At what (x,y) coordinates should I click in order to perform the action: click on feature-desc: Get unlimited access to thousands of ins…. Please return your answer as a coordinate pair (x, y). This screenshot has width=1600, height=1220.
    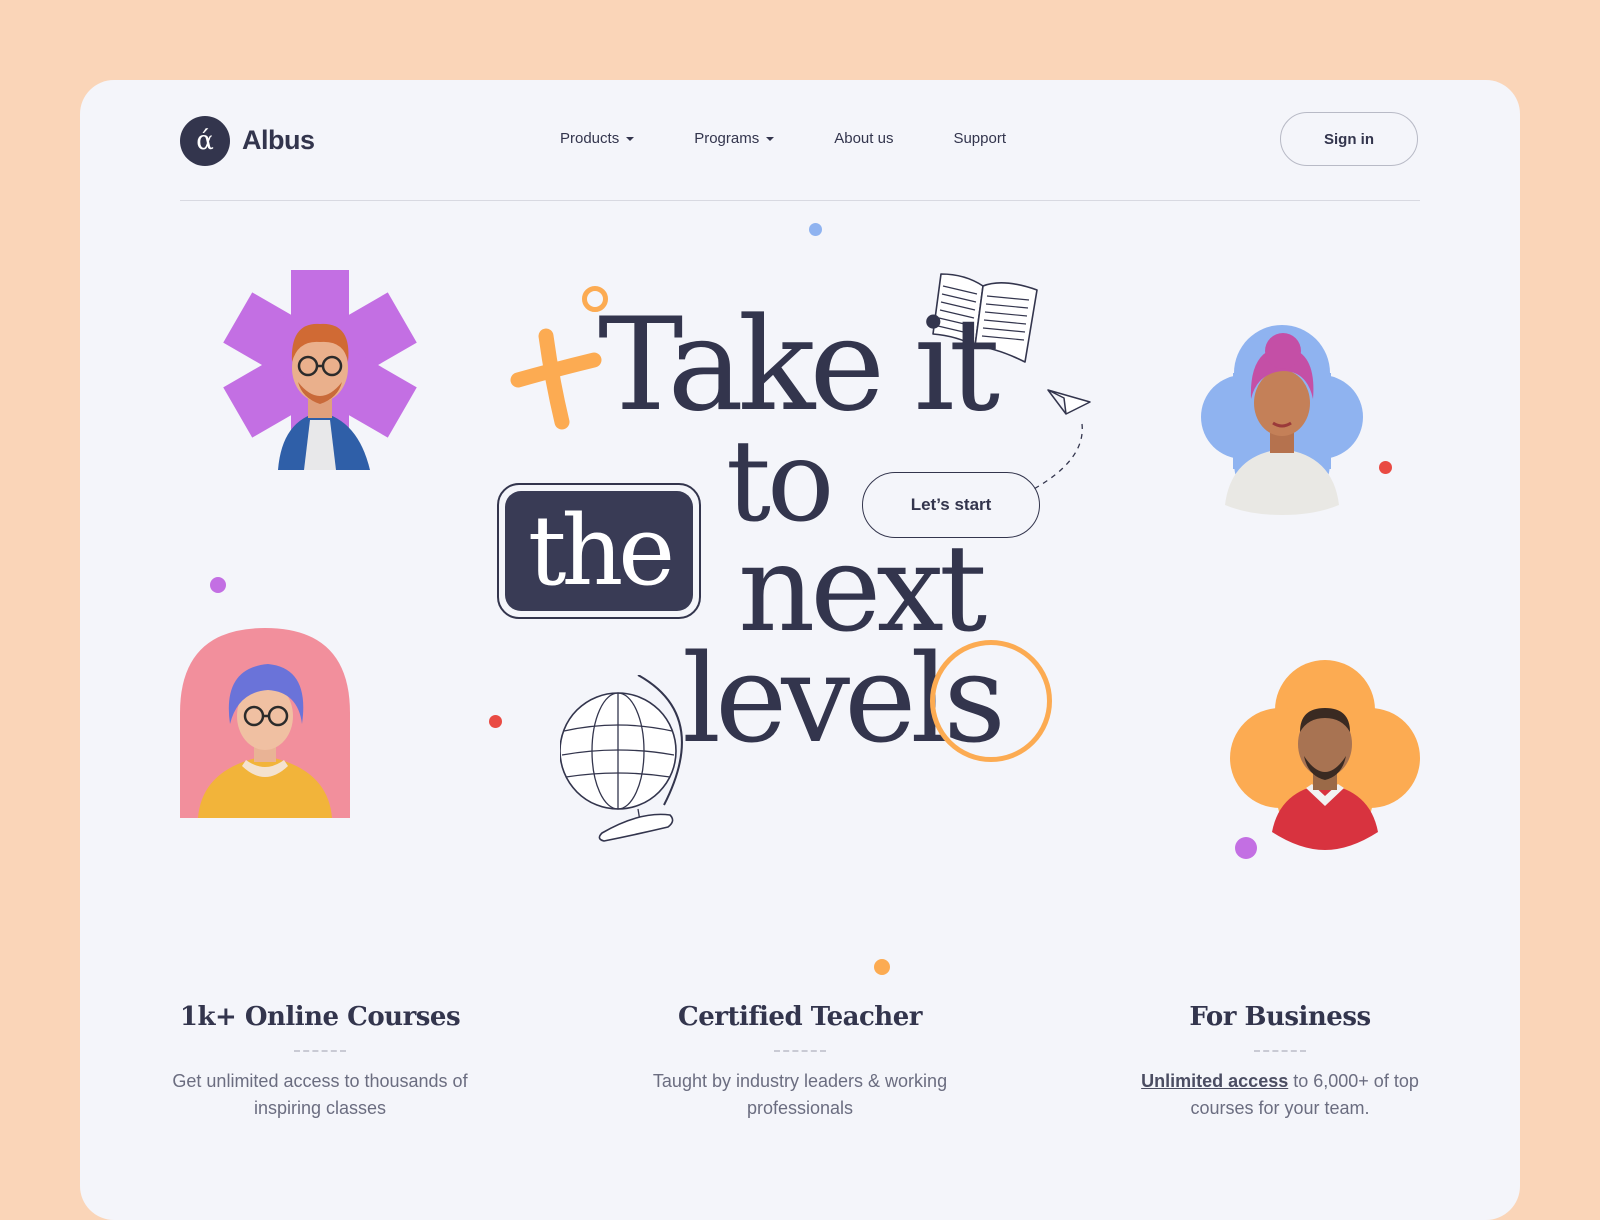
    Looking at the image, I should click on (320, 1094).